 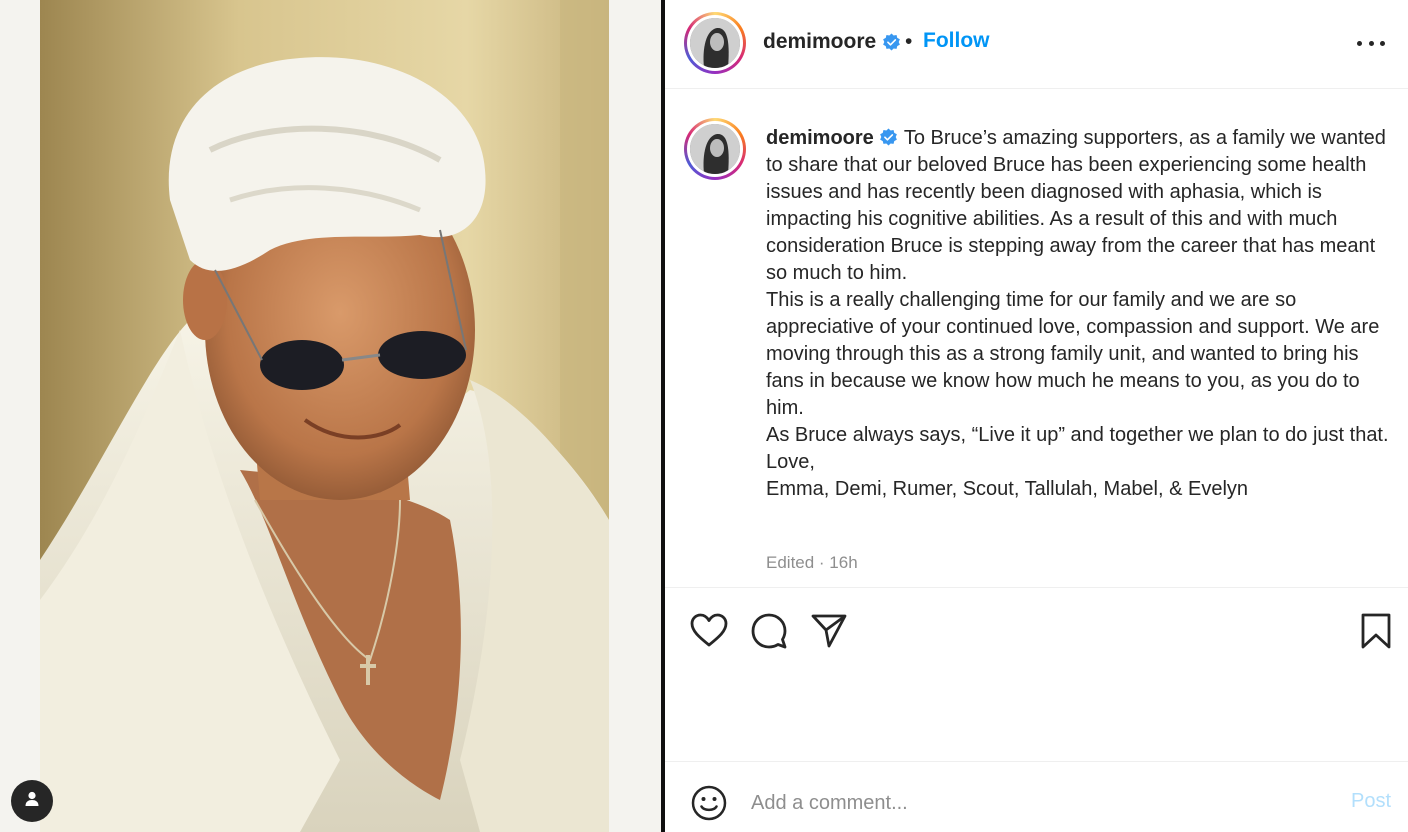 I want to click on paper-plane-icon, so click(x=829, y=631).